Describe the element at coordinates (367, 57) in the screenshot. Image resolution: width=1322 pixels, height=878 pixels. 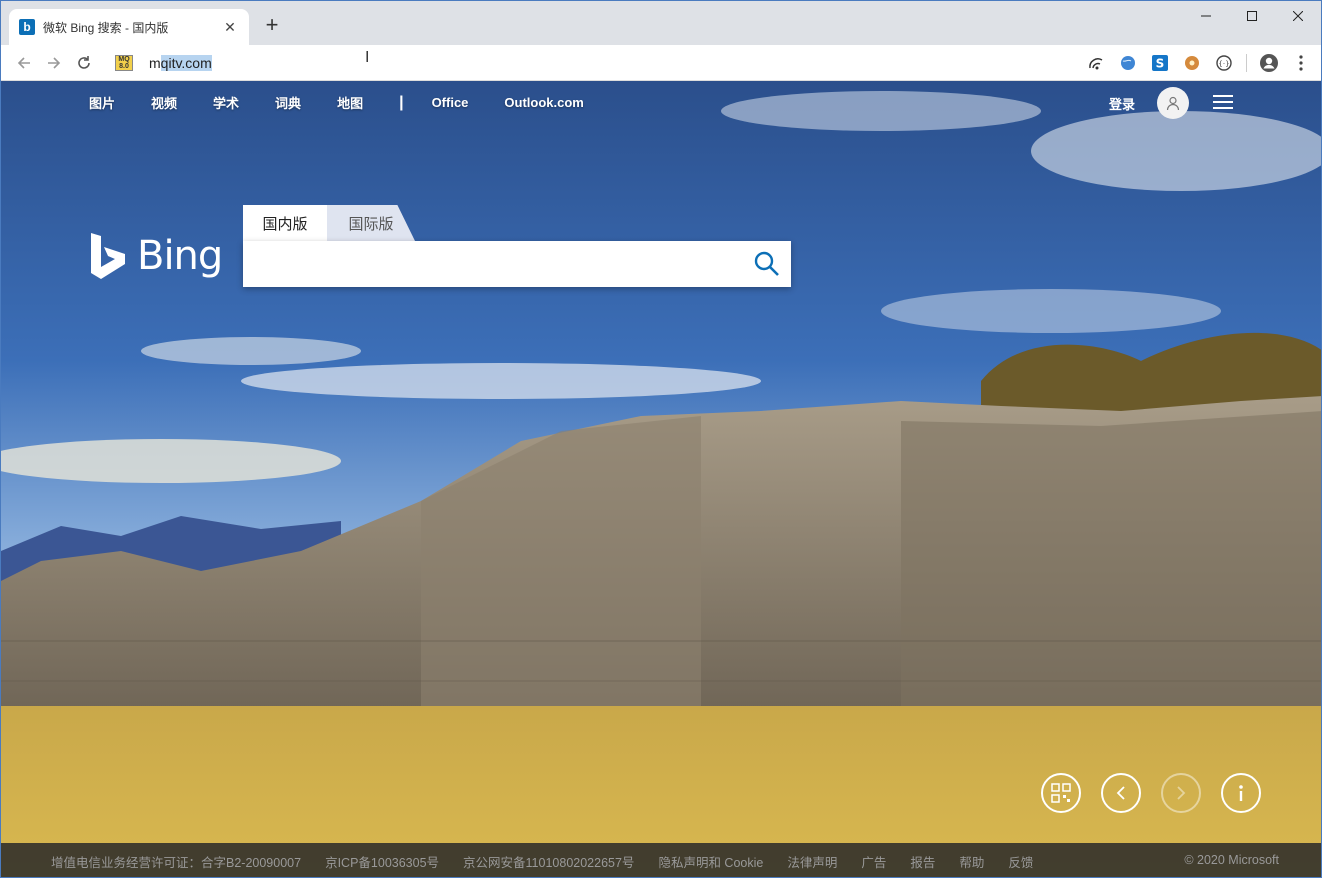
I see `text-cursor-icon: I` at that location.